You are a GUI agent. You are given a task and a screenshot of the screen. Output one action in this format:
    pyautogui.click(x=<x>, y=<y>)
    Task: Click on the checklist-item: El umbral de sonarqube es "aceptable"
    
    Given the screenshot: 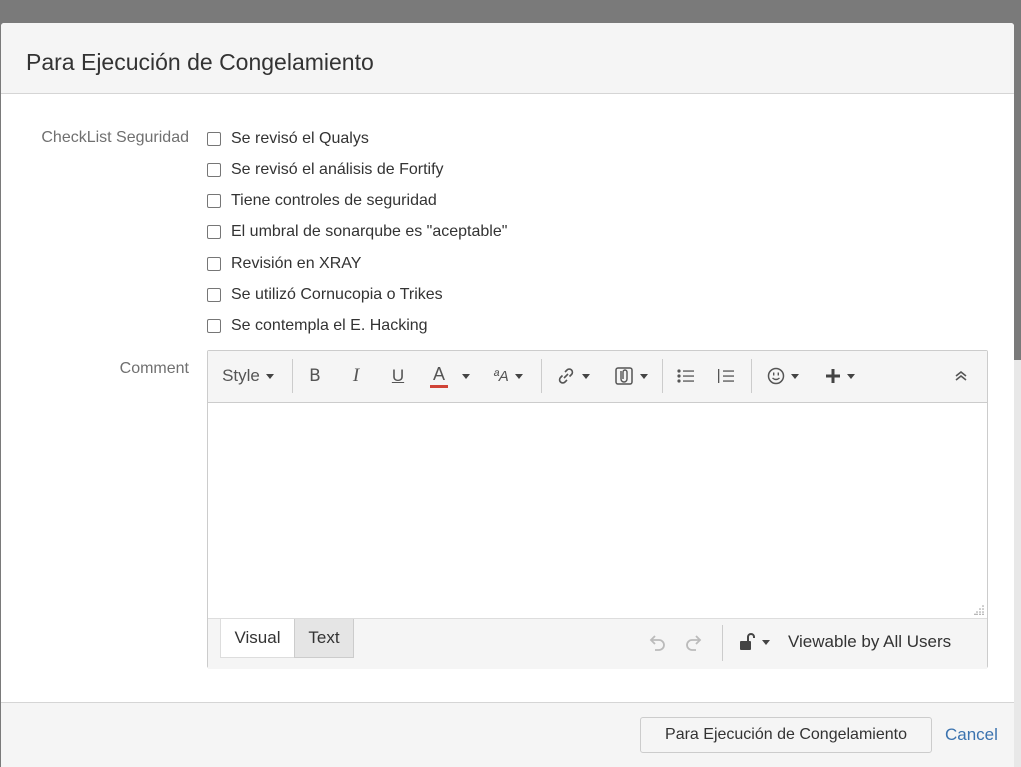 What is the action you would take?
    pyautogui.click(x=357, y=232)
    